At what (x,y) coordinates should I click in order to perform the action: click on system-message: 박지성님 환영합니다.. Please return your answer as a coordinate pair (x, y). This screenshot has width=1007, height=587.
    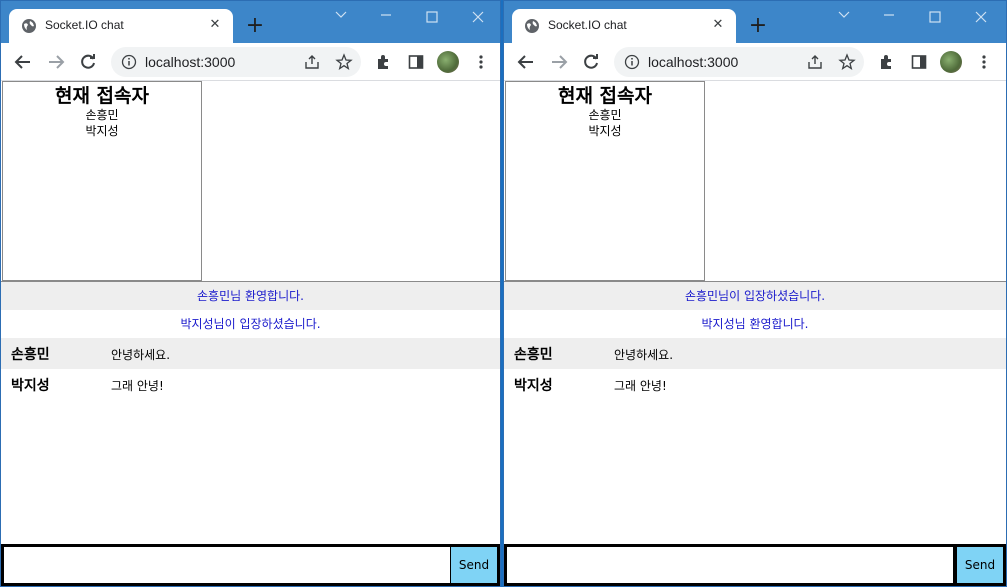
    Looking at the image, I should click on (755, 324).